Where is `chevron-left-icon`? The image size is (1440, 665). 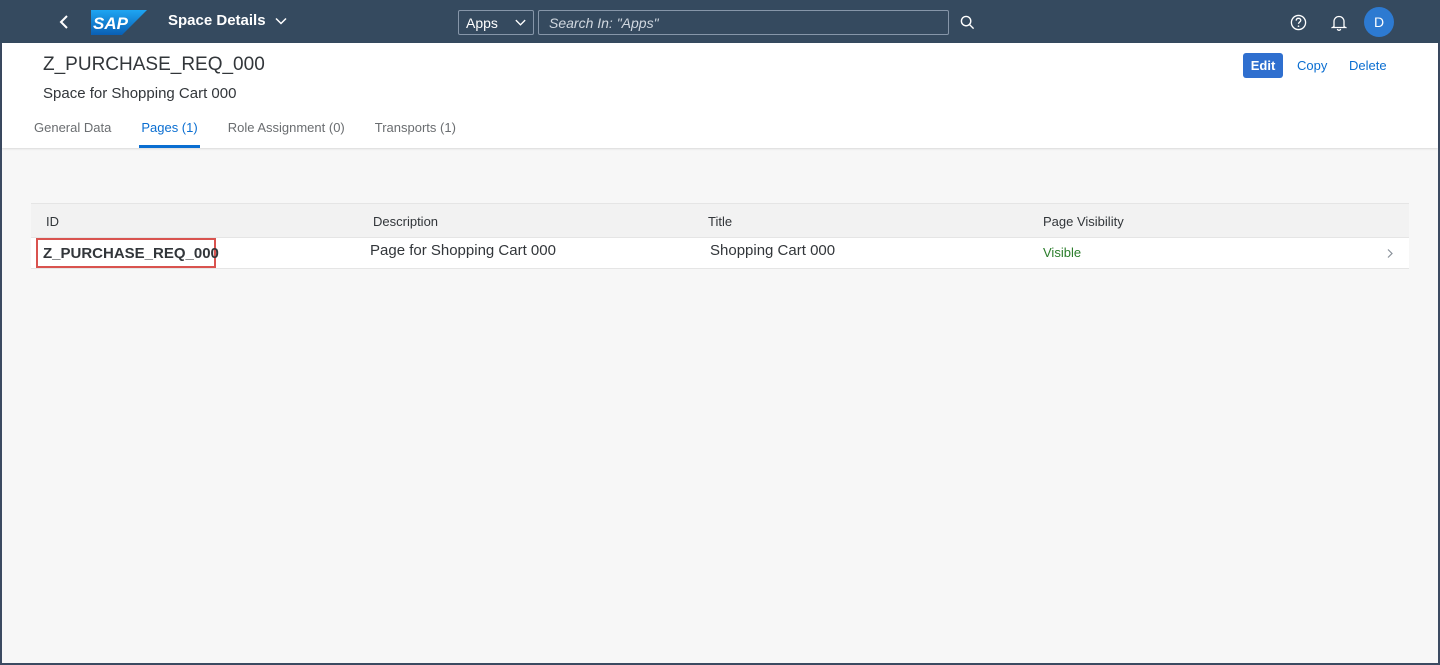 chevron-left-icon is located at coordinates (63, 22).